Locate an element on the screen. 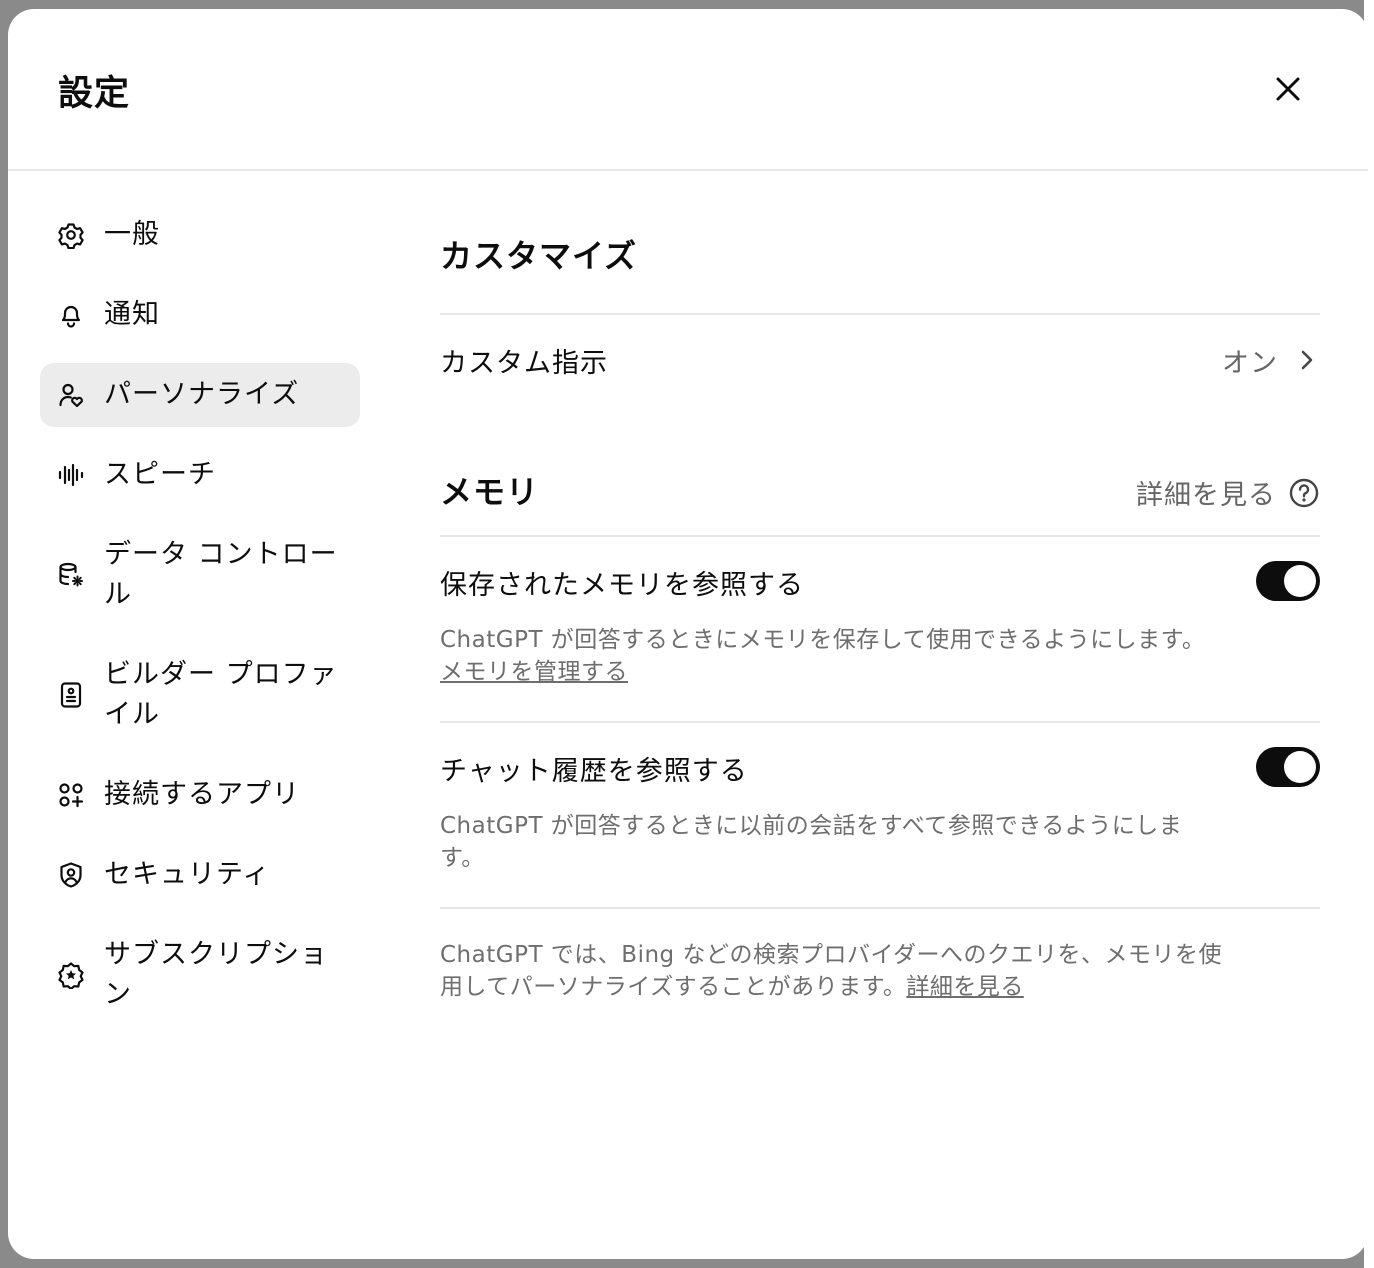 The width and height of the screenshot is (1374, 1268). sidebar-item-data-controls: データ コントロール is located at coordinates (200, 575).